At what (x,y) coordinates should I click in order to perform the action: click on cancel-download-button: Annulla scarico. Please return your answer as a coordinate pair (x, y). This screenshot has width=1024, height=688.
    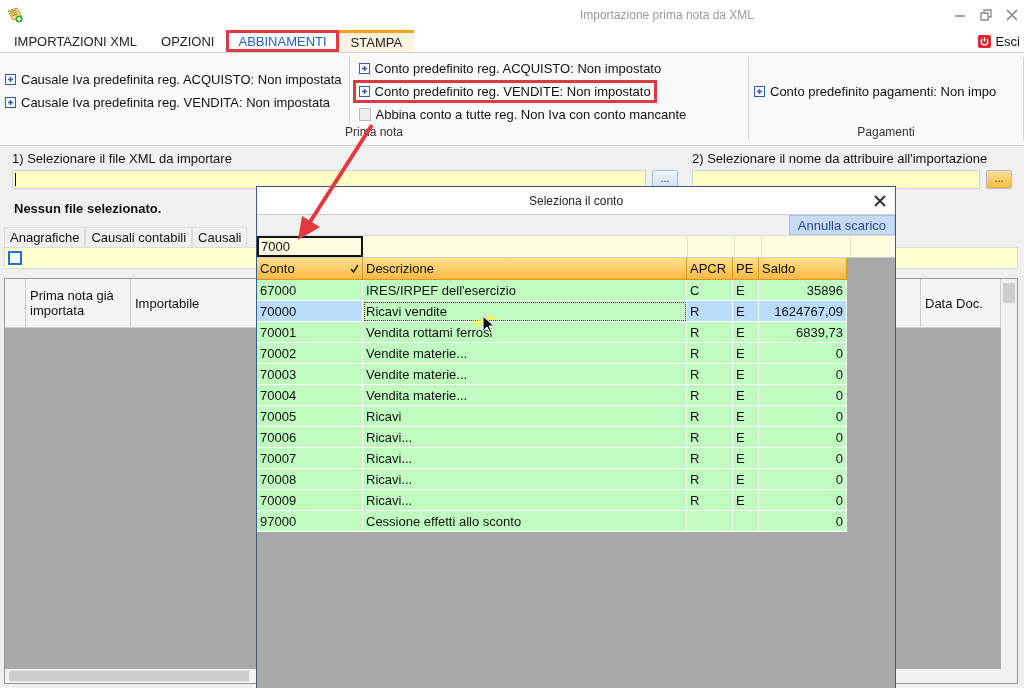
    Looking at the image, I should click on (841, 225).